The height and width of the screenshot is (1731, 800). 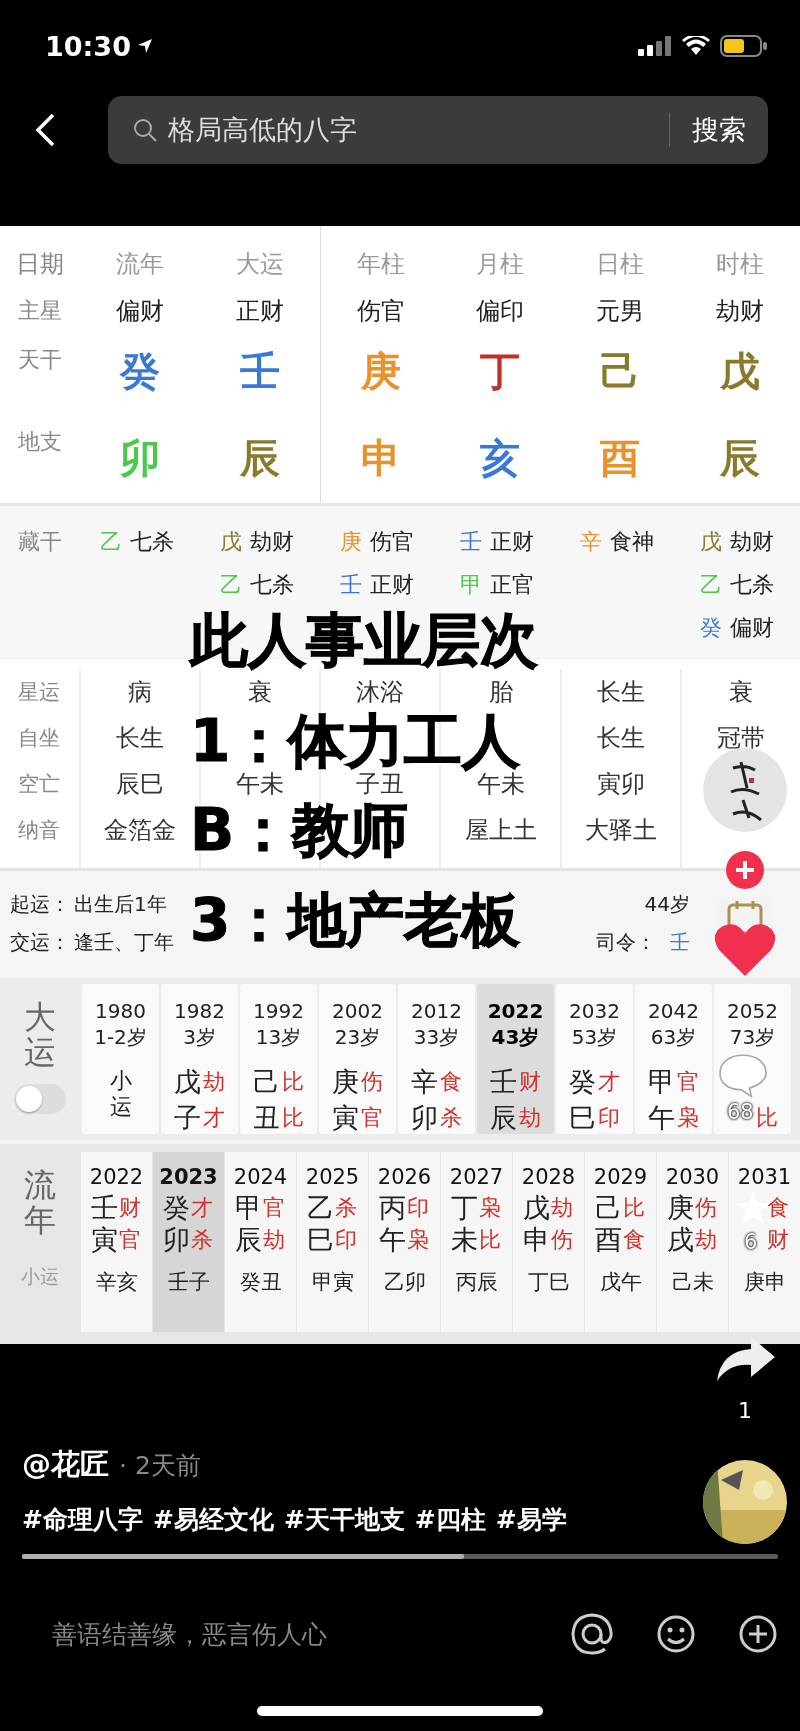 I want to click on year-label: 2026, so click(x=404, y=1177).